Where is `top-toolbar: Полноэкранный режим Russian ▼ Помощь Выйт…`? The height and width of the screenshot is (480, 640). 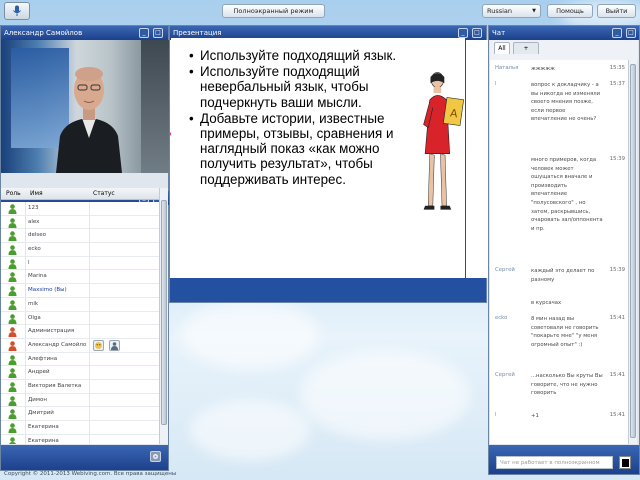
top-toolbar: Полноэкранный режим Russian ▼ Помощь Выйт… is located at coordinates (320, 11).